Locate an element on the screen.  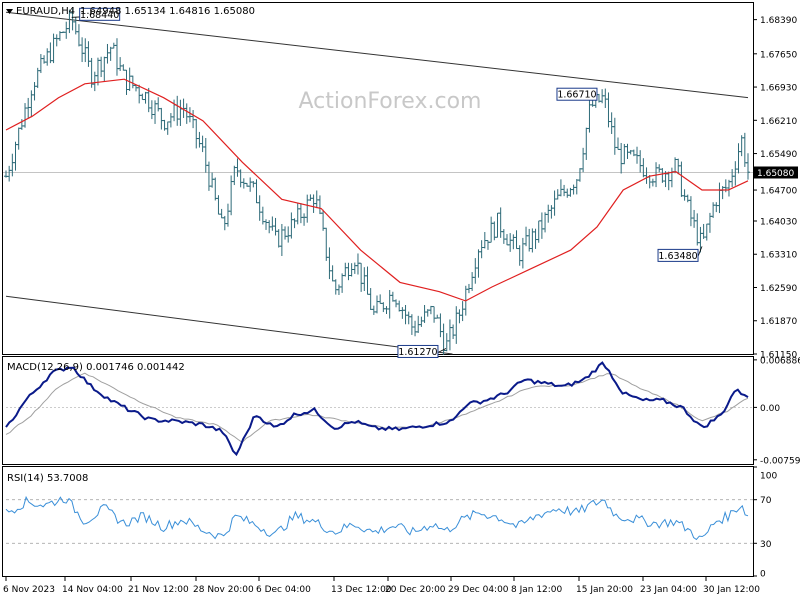
y-tick-label: 1.66930 is located at coordinates (778, 89).